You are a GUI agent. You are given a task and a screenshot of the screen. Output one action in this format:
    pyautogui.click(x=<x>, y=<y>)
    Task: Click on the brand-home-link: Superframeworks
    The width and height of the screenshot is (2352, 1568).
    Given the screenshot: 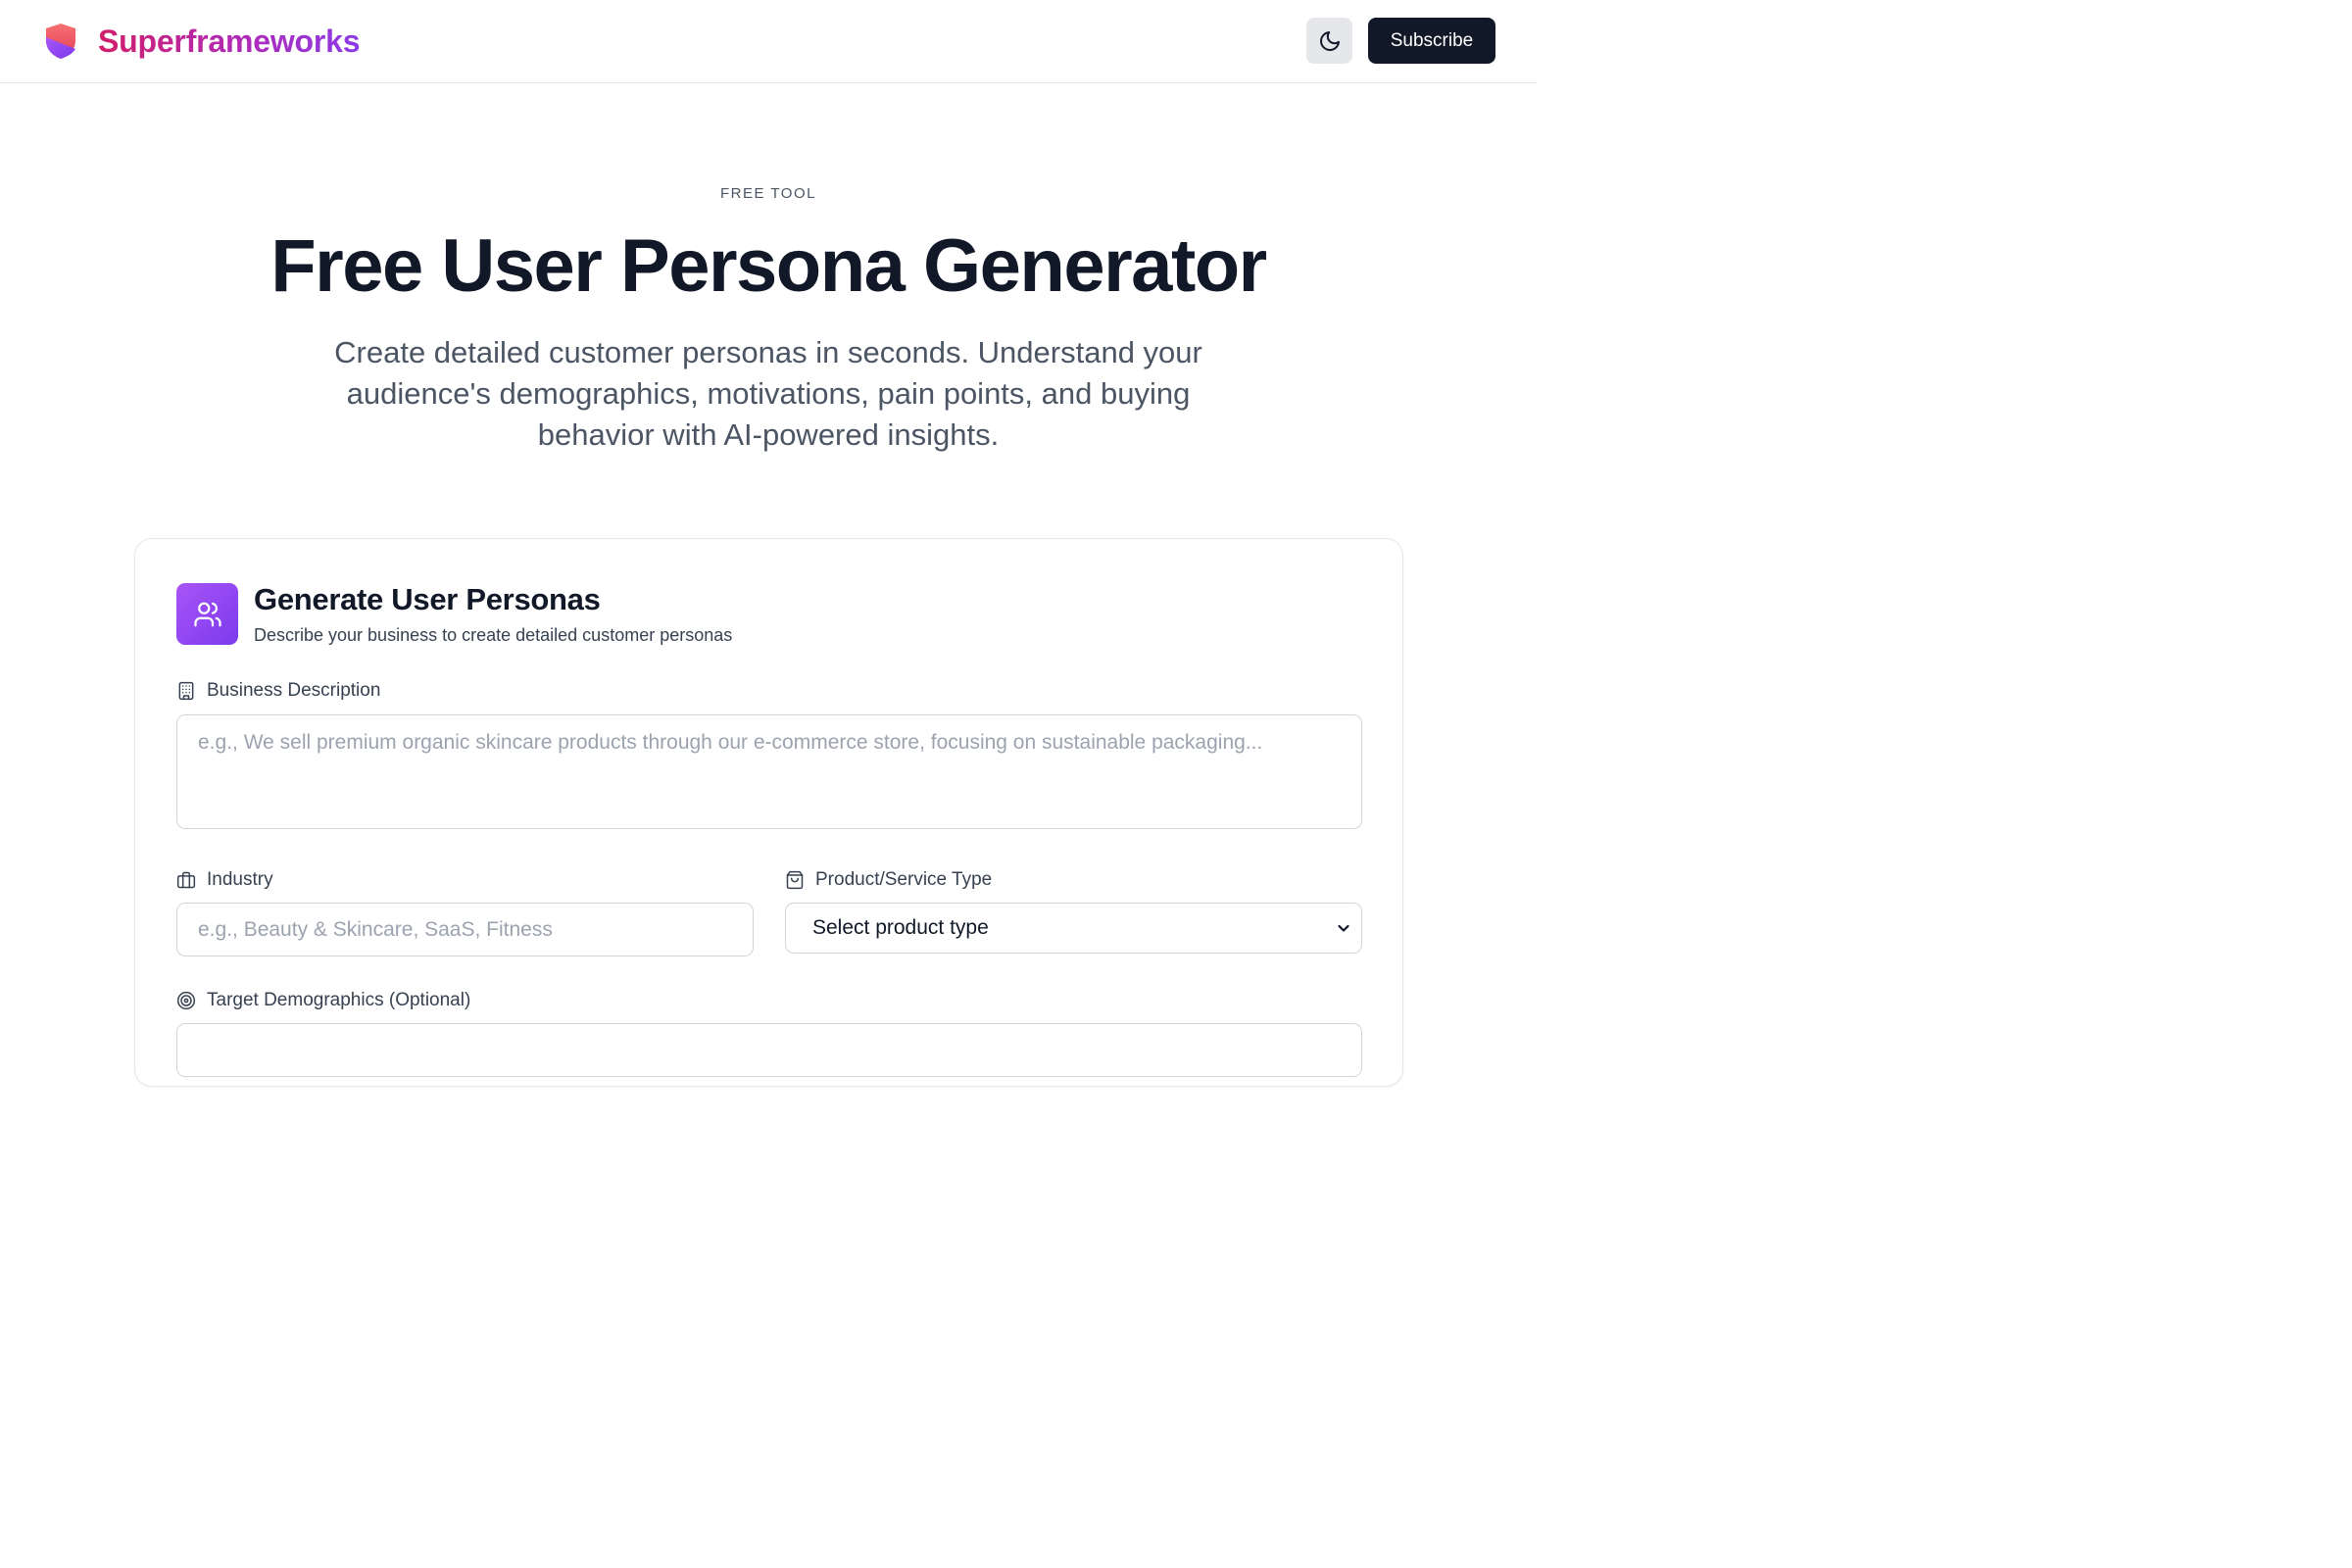 What is the action you would take?
    pyautogui.click(x=202, y=41)
    